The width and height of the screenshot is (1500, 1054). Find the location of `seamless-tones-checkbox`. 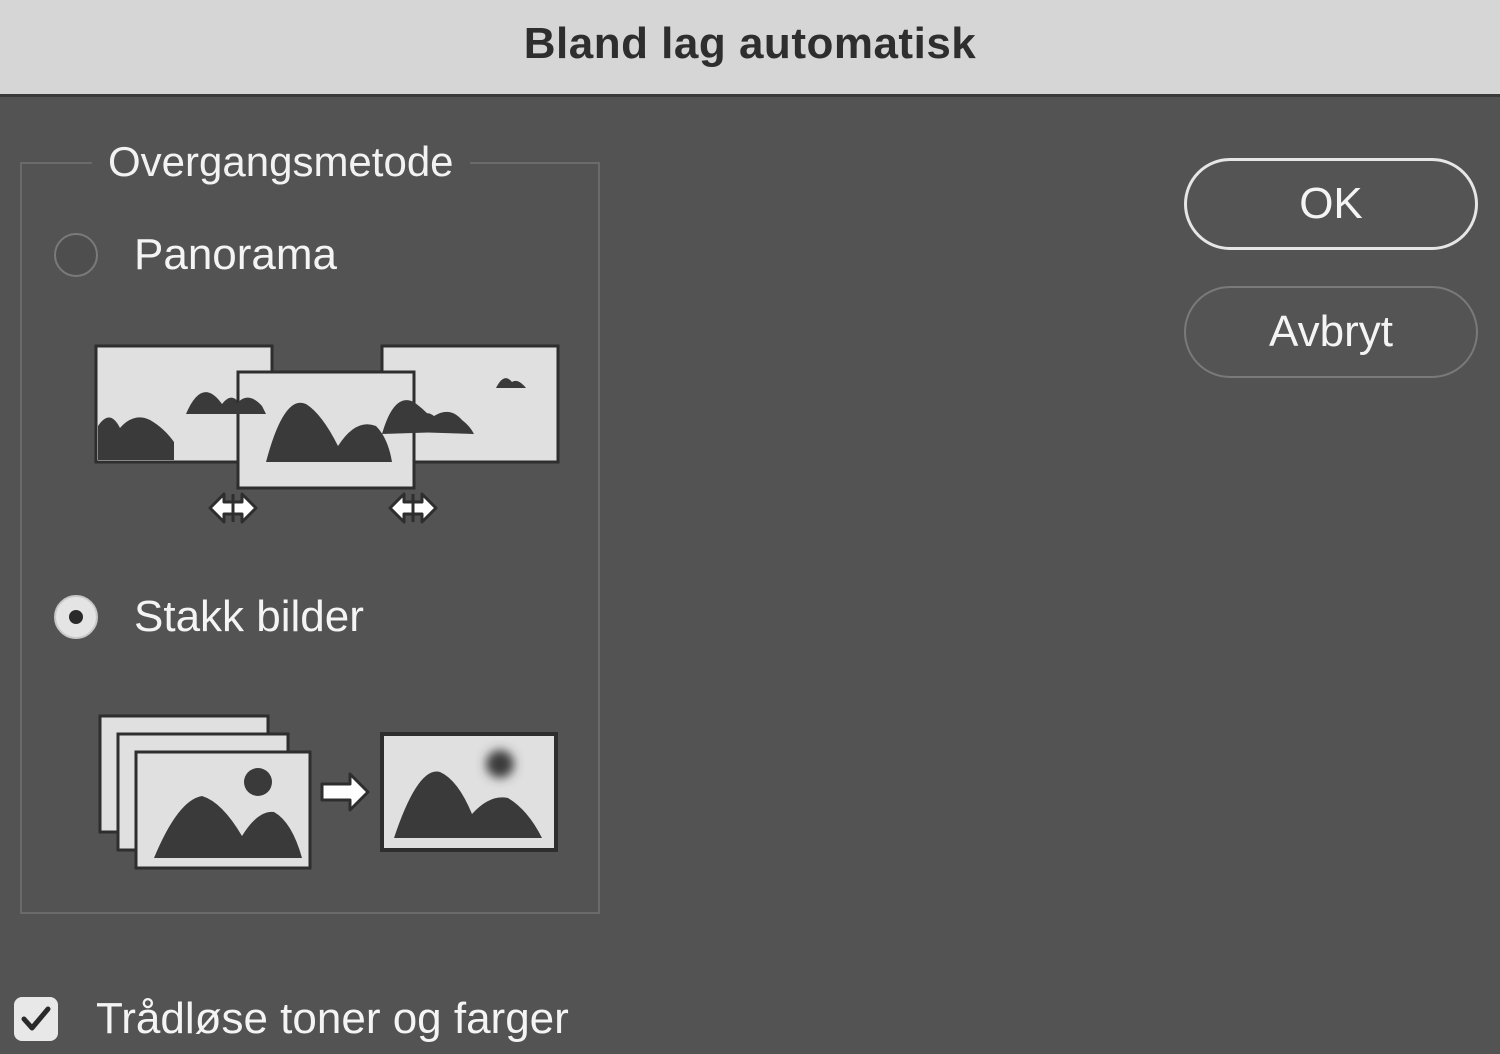

seamless-tones-checkbox is located at coordinates (36, 1019).